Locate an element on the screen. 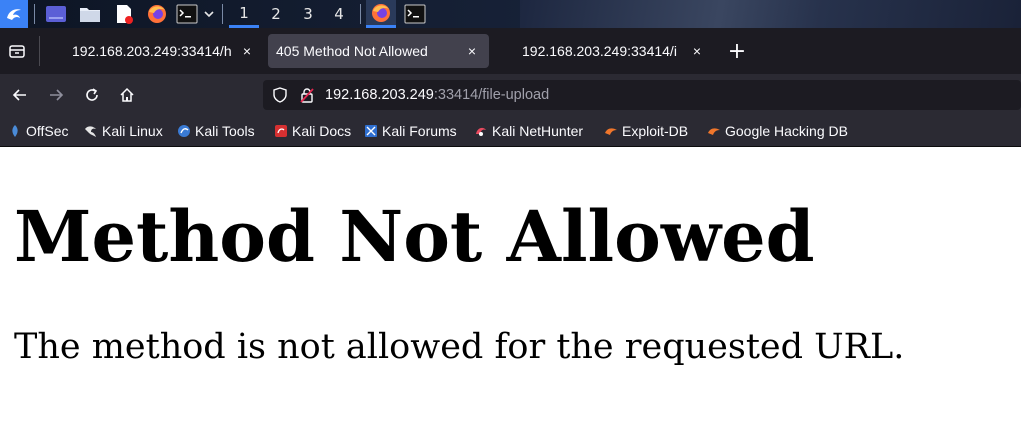  chevron-down-icon is located at coordinates (209, 14).